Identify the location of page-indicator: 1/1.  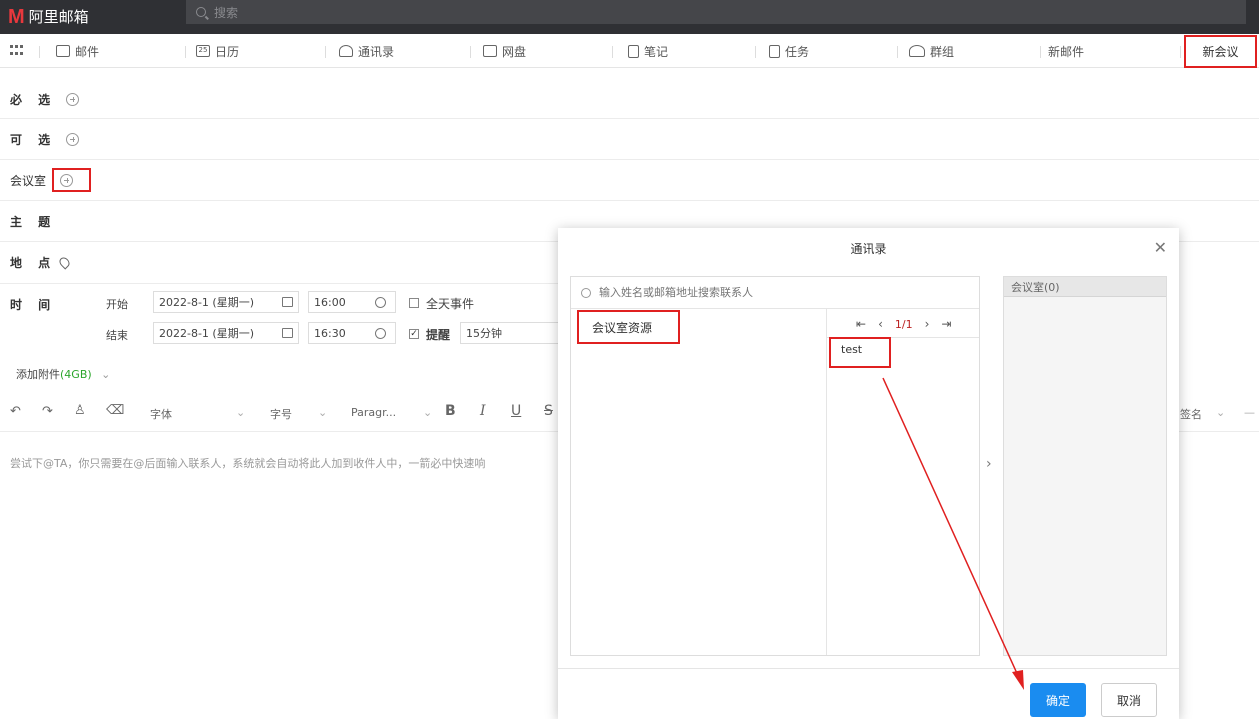
(903, 324).